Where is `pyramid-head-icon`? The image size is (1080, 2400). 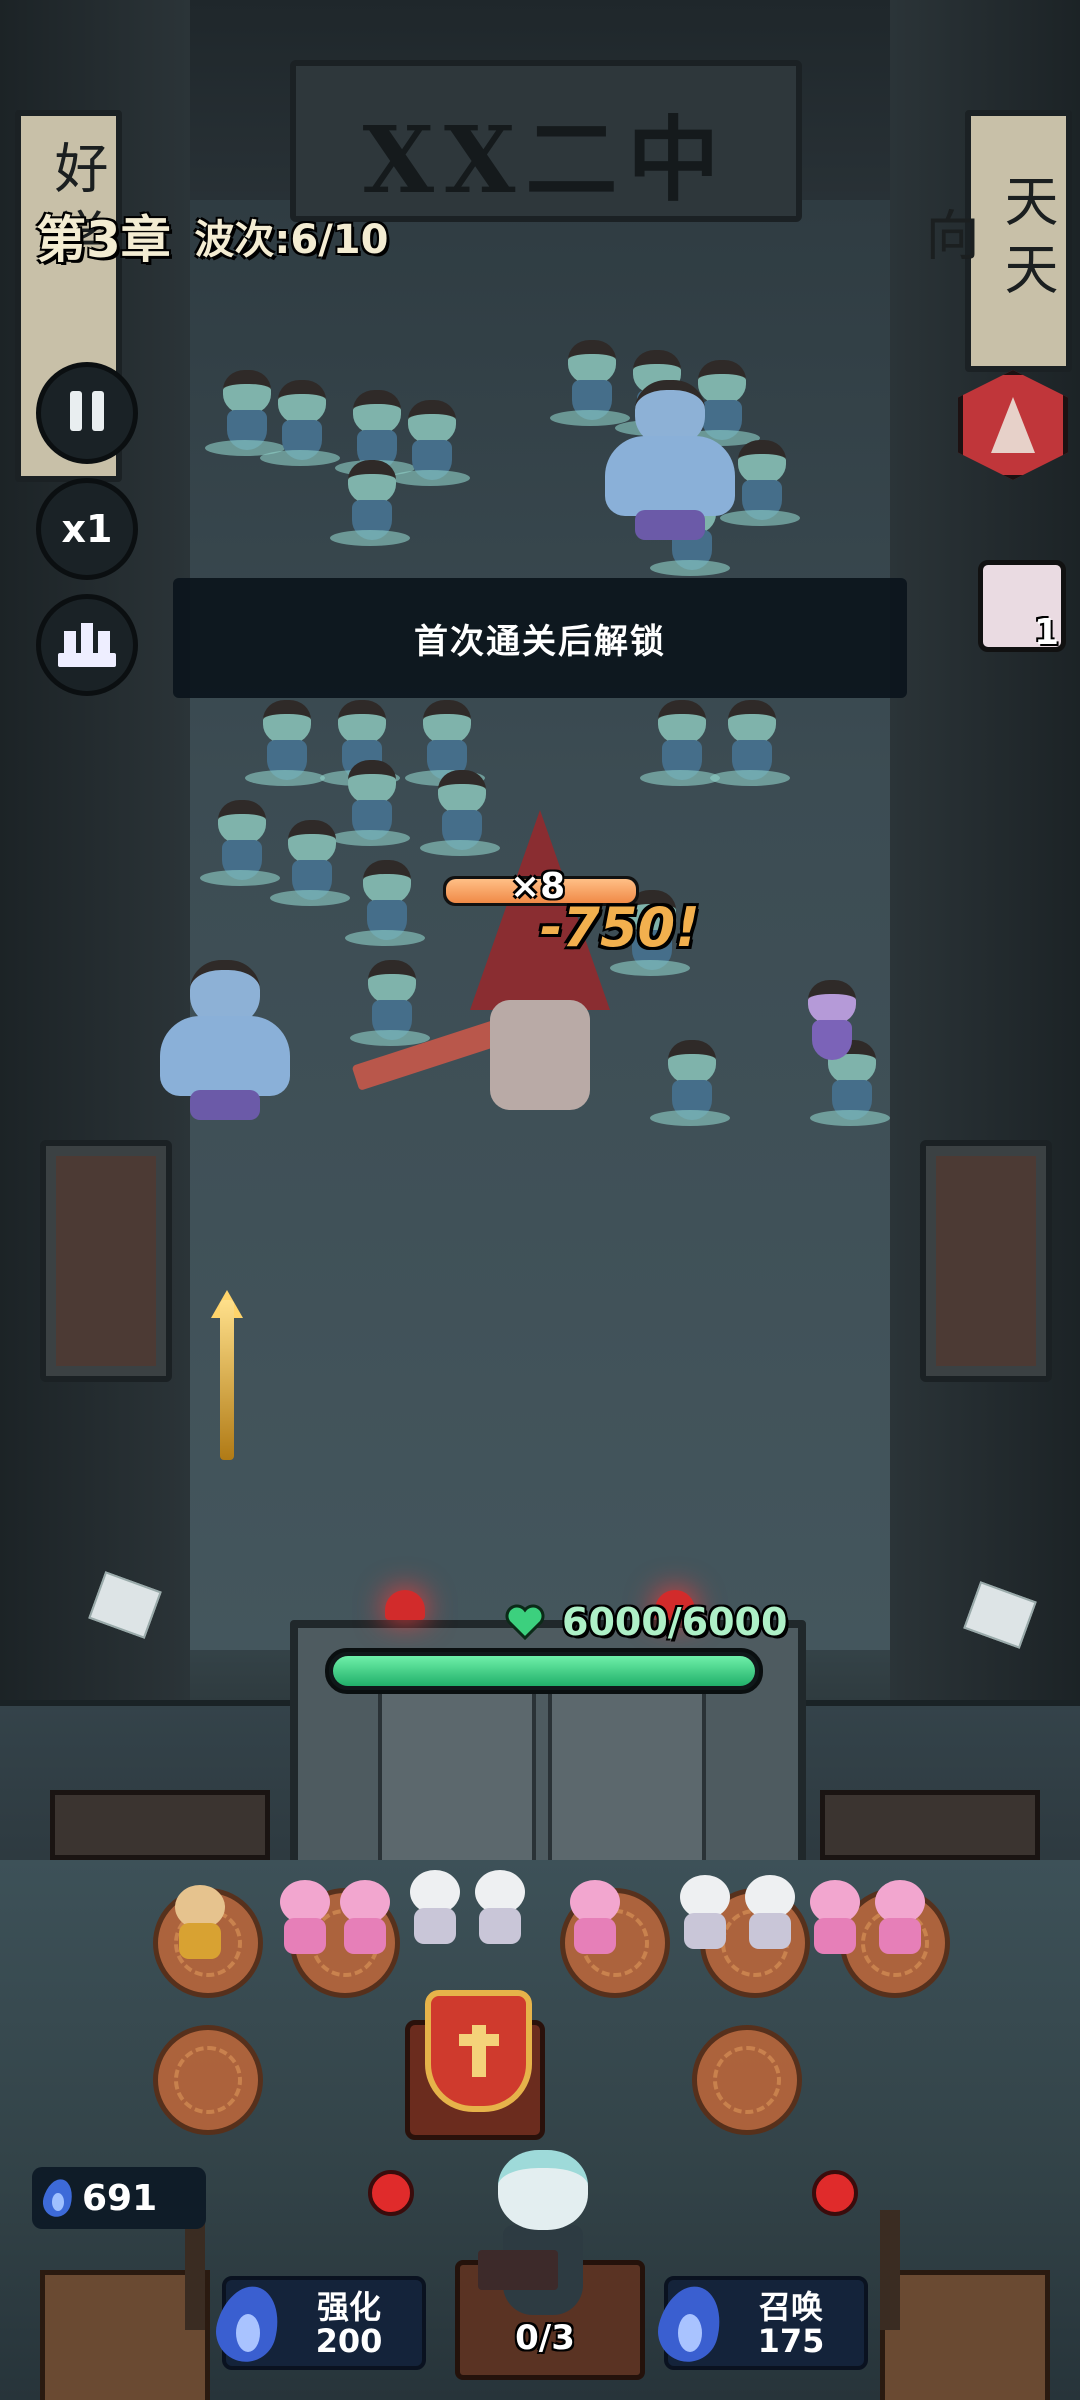
pyramid-head-icon is located at coordinates (1013, 425).